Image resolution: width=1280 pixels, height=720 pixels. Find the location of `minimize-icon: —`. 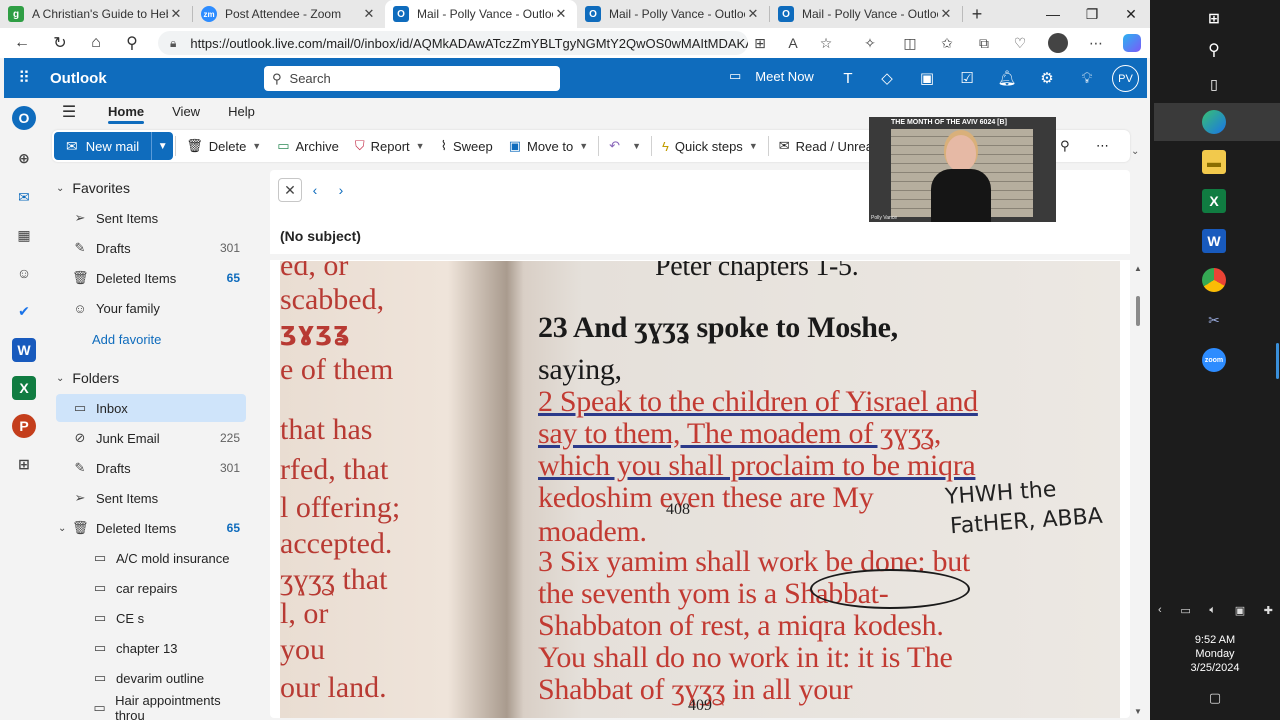

minimize-icon: — is located at coordinates (1053, 14).